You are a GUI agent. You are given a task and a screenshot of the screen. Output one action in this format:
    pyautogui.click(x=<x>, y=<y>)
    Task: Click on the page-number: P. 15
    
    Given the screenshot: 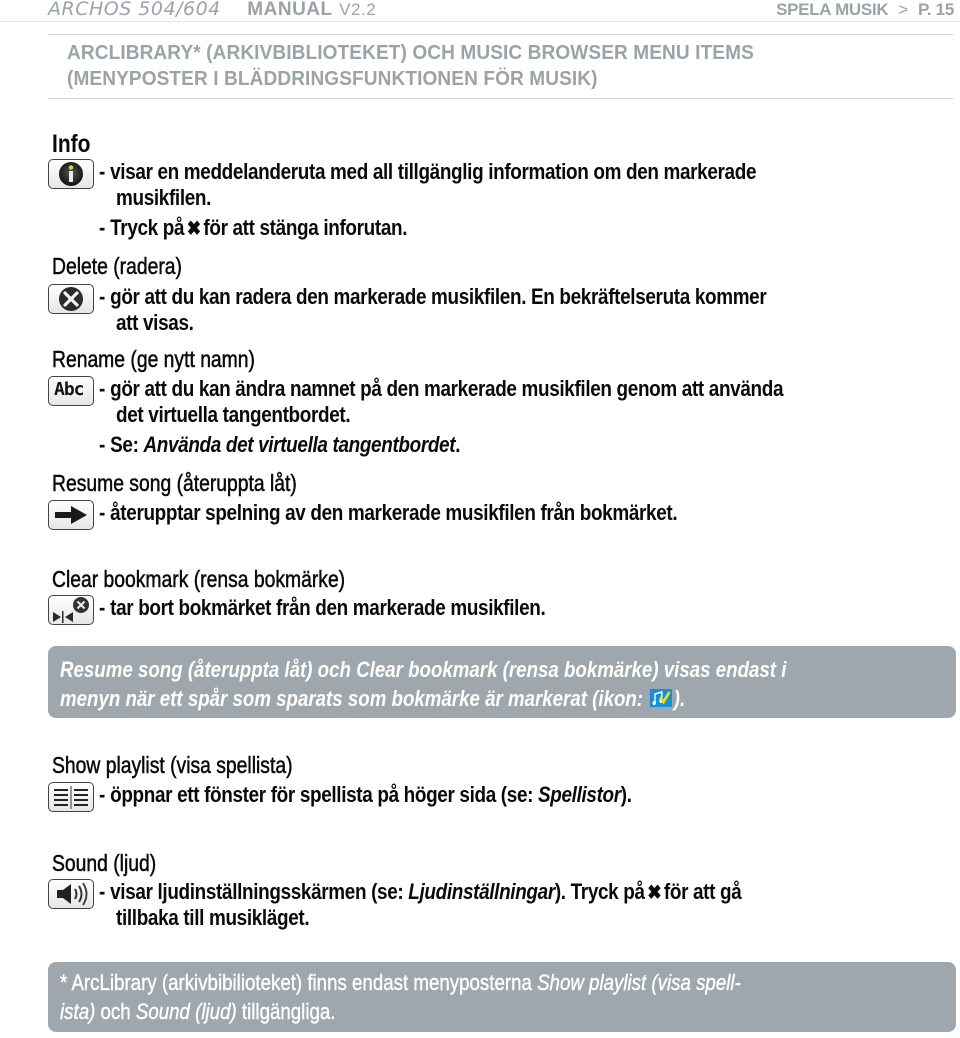 What is the action you would take?
    pyautogui.click(x=935, y=9)
    